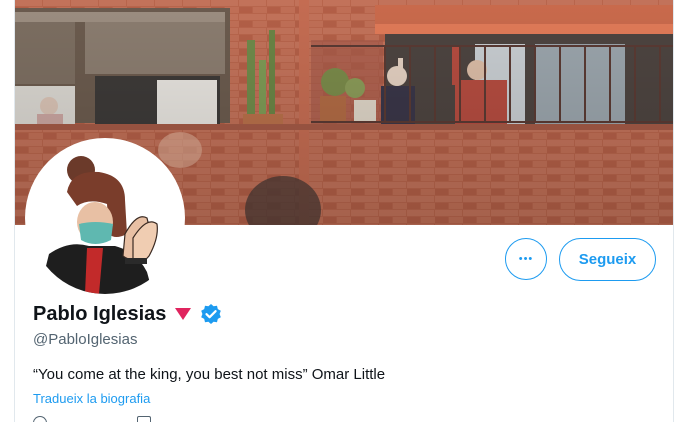  I want to click on avatar-illustration, so click(105, 218).